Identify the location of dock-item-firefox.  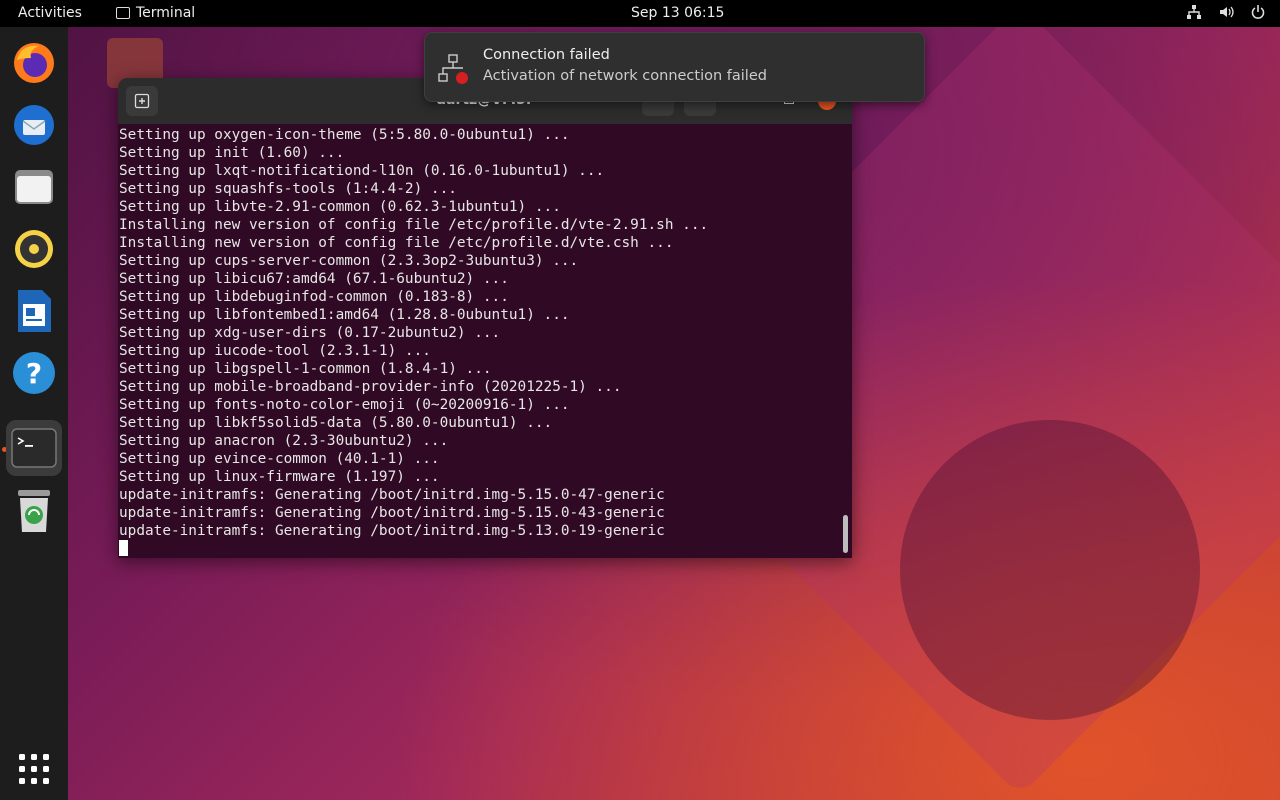
(34, 63).